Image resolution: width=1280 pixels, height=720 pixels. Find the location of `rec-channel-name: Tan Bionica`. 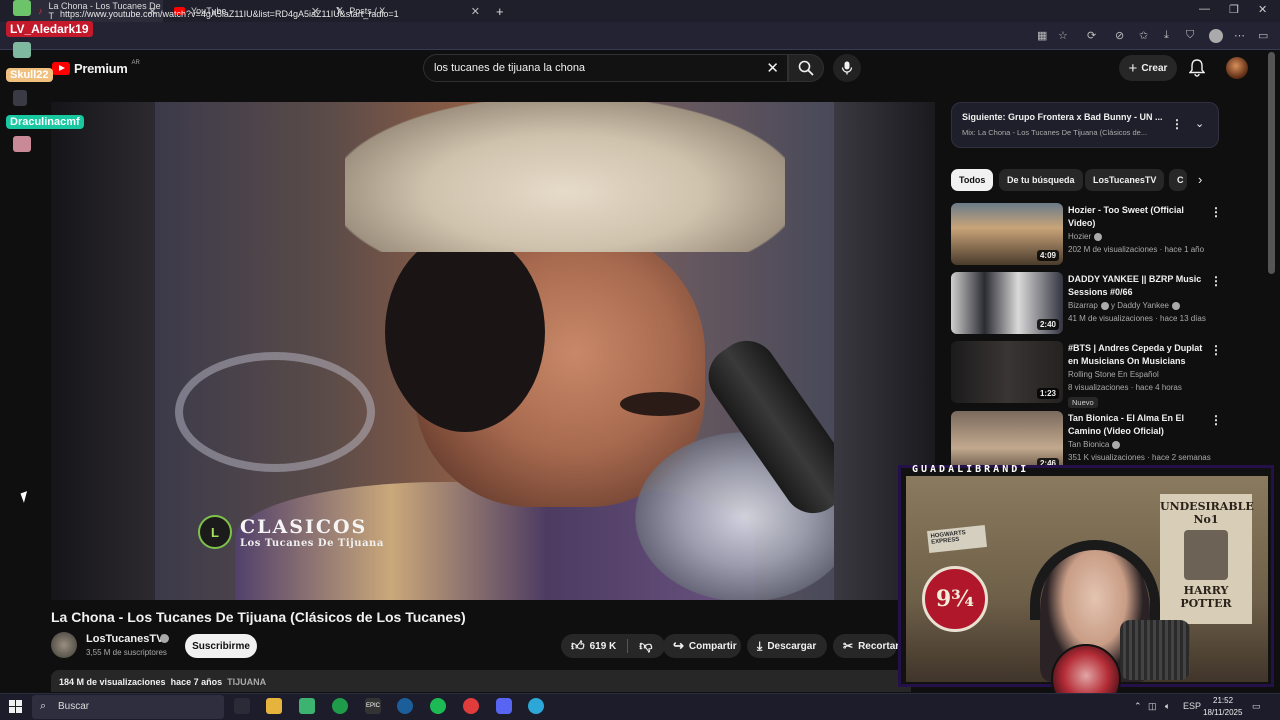

rec-channel-name: Tan Bionica is located at coordinates (1089, 444).